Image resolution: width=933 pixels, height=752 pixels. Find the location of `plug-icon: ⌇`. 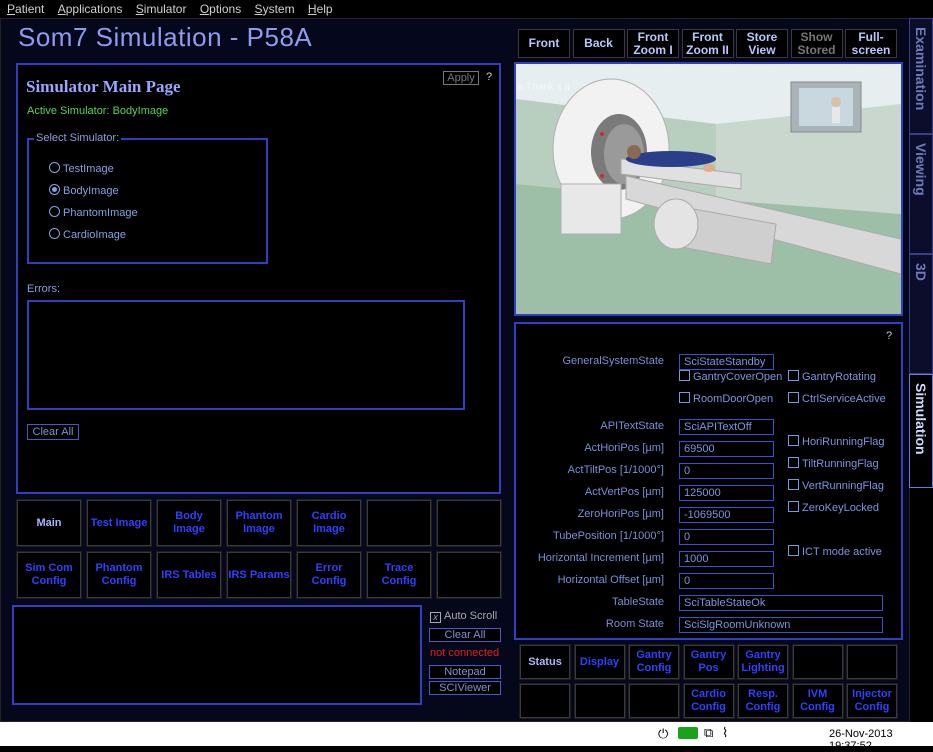

plug-icon: ⌇ is located at coordinates (725, 733).